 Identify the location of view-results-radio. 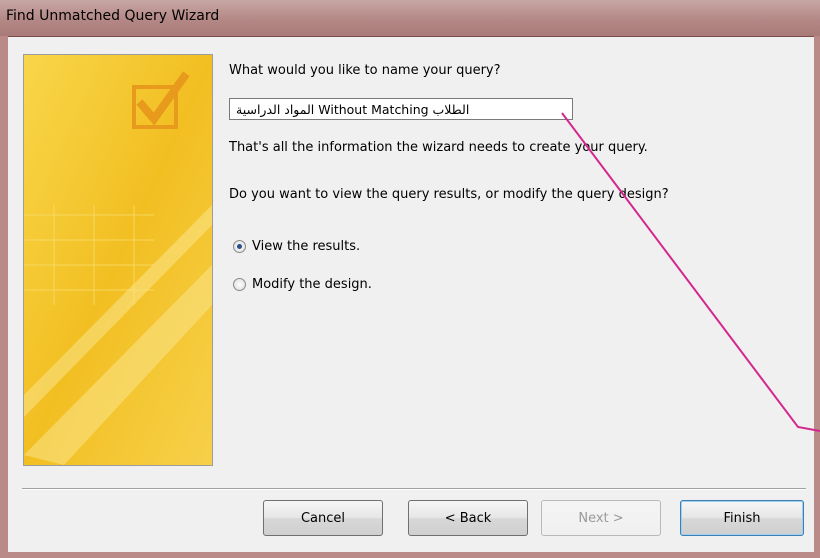
(239, 246).